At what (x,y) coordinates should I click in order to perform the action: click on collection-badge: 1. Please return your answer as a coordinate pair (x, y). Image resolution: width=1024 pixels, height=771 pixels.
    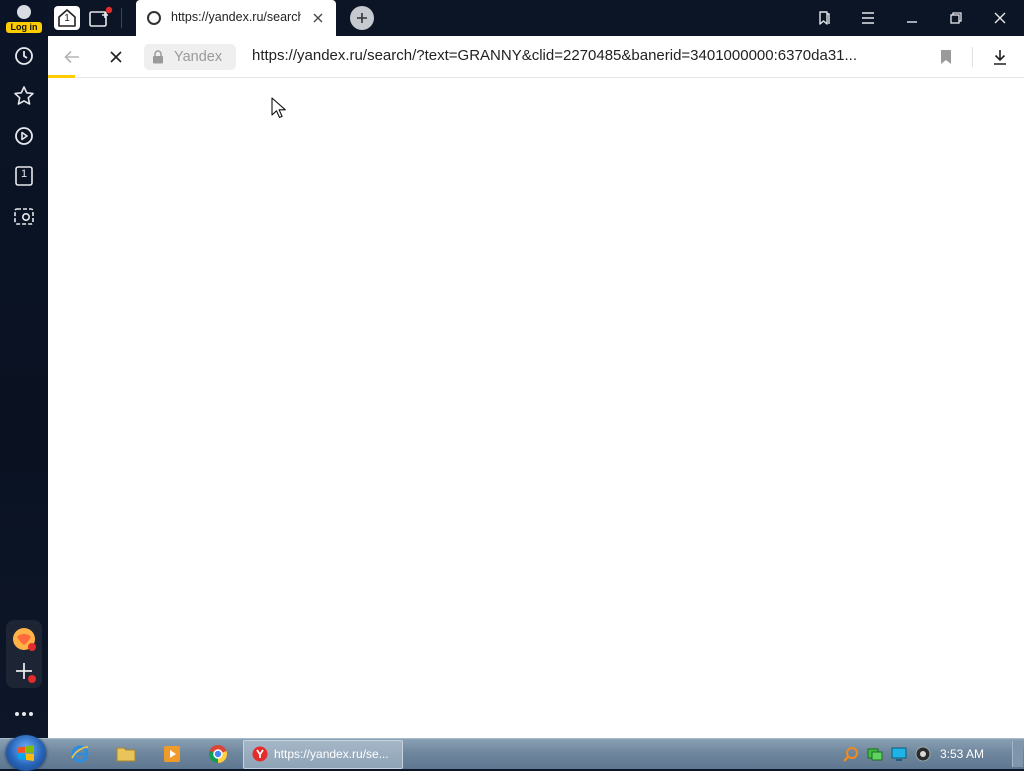
    Looking at the image, I should click on (24, 174).